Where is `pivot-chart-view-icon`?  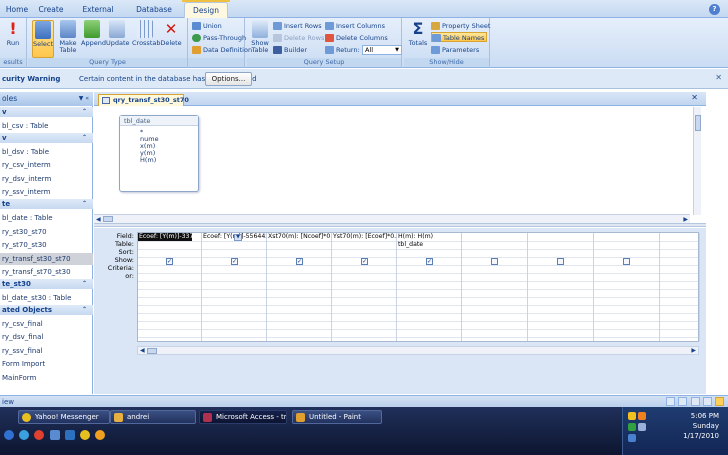 pivot-chart-view-icon is located at coordinates (695, 401).